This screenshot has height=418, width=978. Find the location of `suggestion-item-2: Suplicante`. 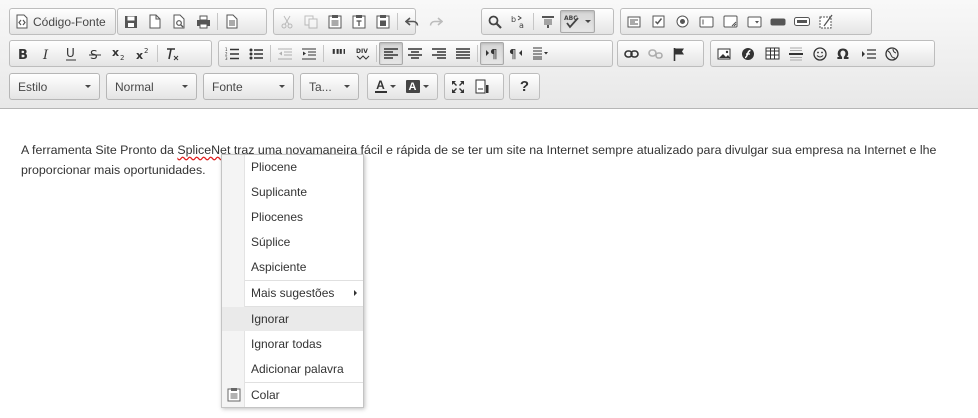

suggestion-item-2: Suplicante is located at coordinates (292, 192).